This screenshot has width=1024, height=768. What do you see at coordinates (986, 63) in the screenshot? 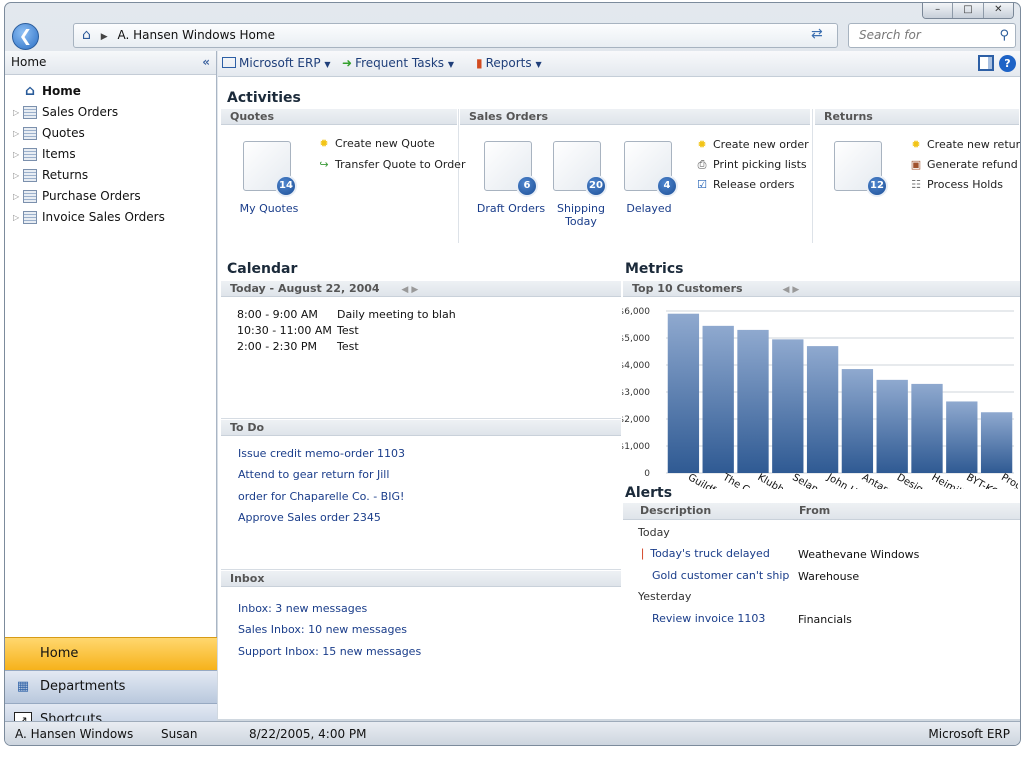
I see `layout-icon` at bounding box center [986, 63].